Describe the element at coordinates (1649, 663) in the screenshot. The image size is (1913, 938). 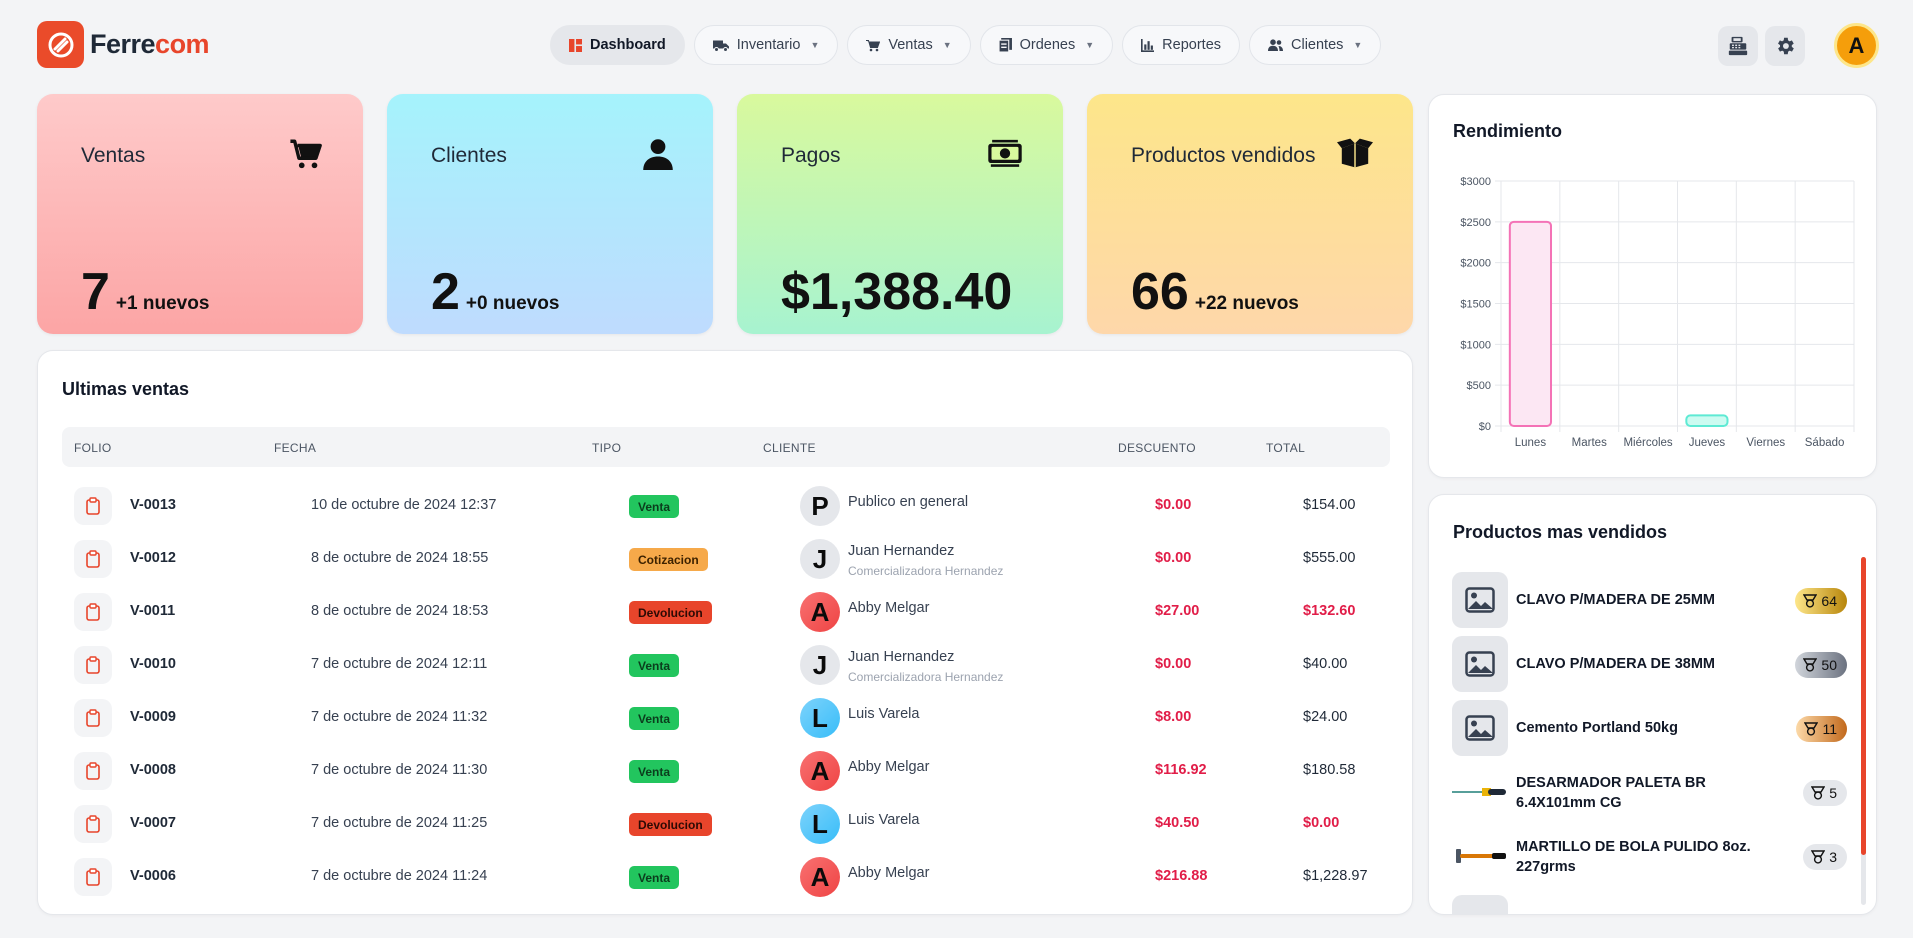
I see `list-item: CLAVO P/MADERA DE 38MM 50` at that location.